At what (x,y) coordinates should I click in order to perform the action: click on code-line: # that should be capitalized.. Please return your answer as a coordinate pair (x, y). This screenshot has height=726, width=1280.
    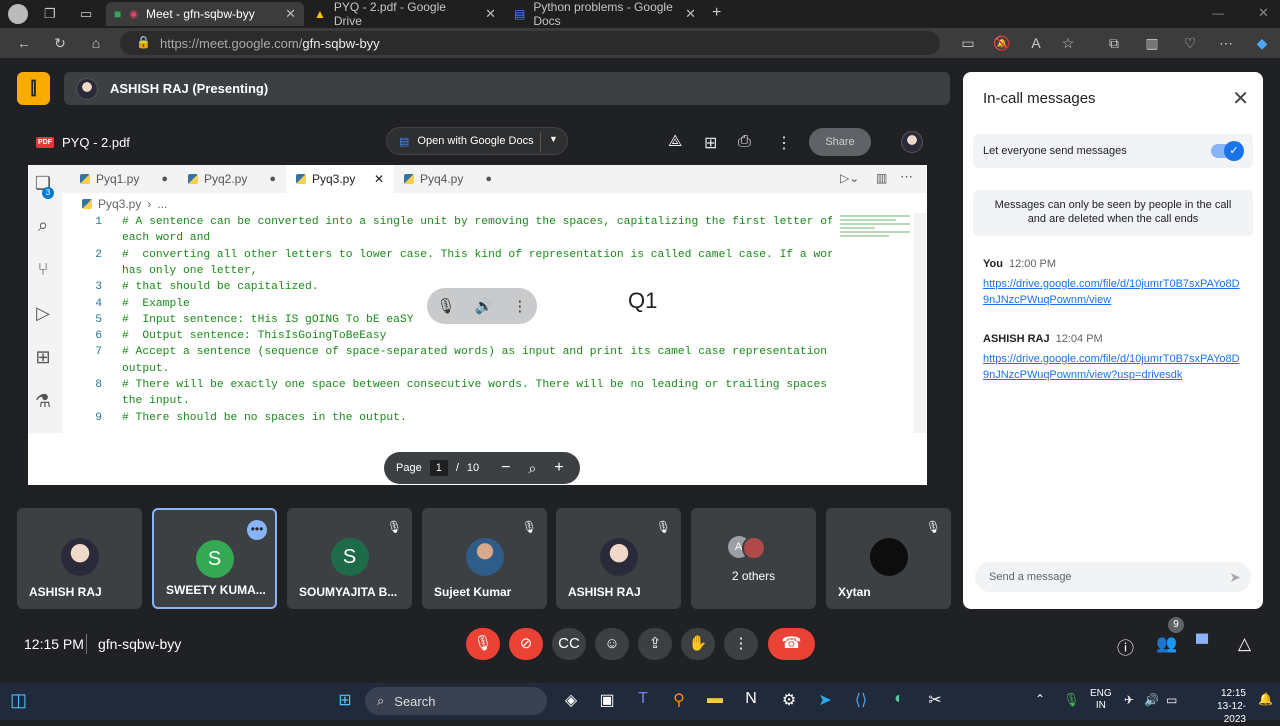
    Looking at the image, I should click on (220, 287).